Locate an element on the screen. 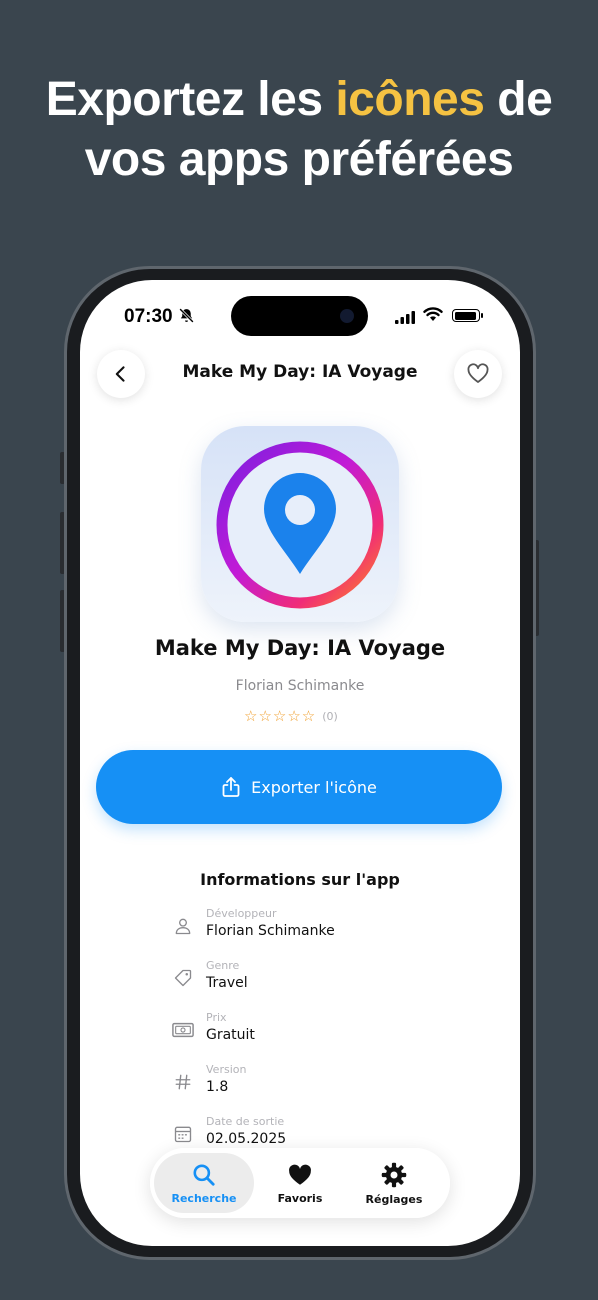  battery-icon is located at coordinates (467, 315).